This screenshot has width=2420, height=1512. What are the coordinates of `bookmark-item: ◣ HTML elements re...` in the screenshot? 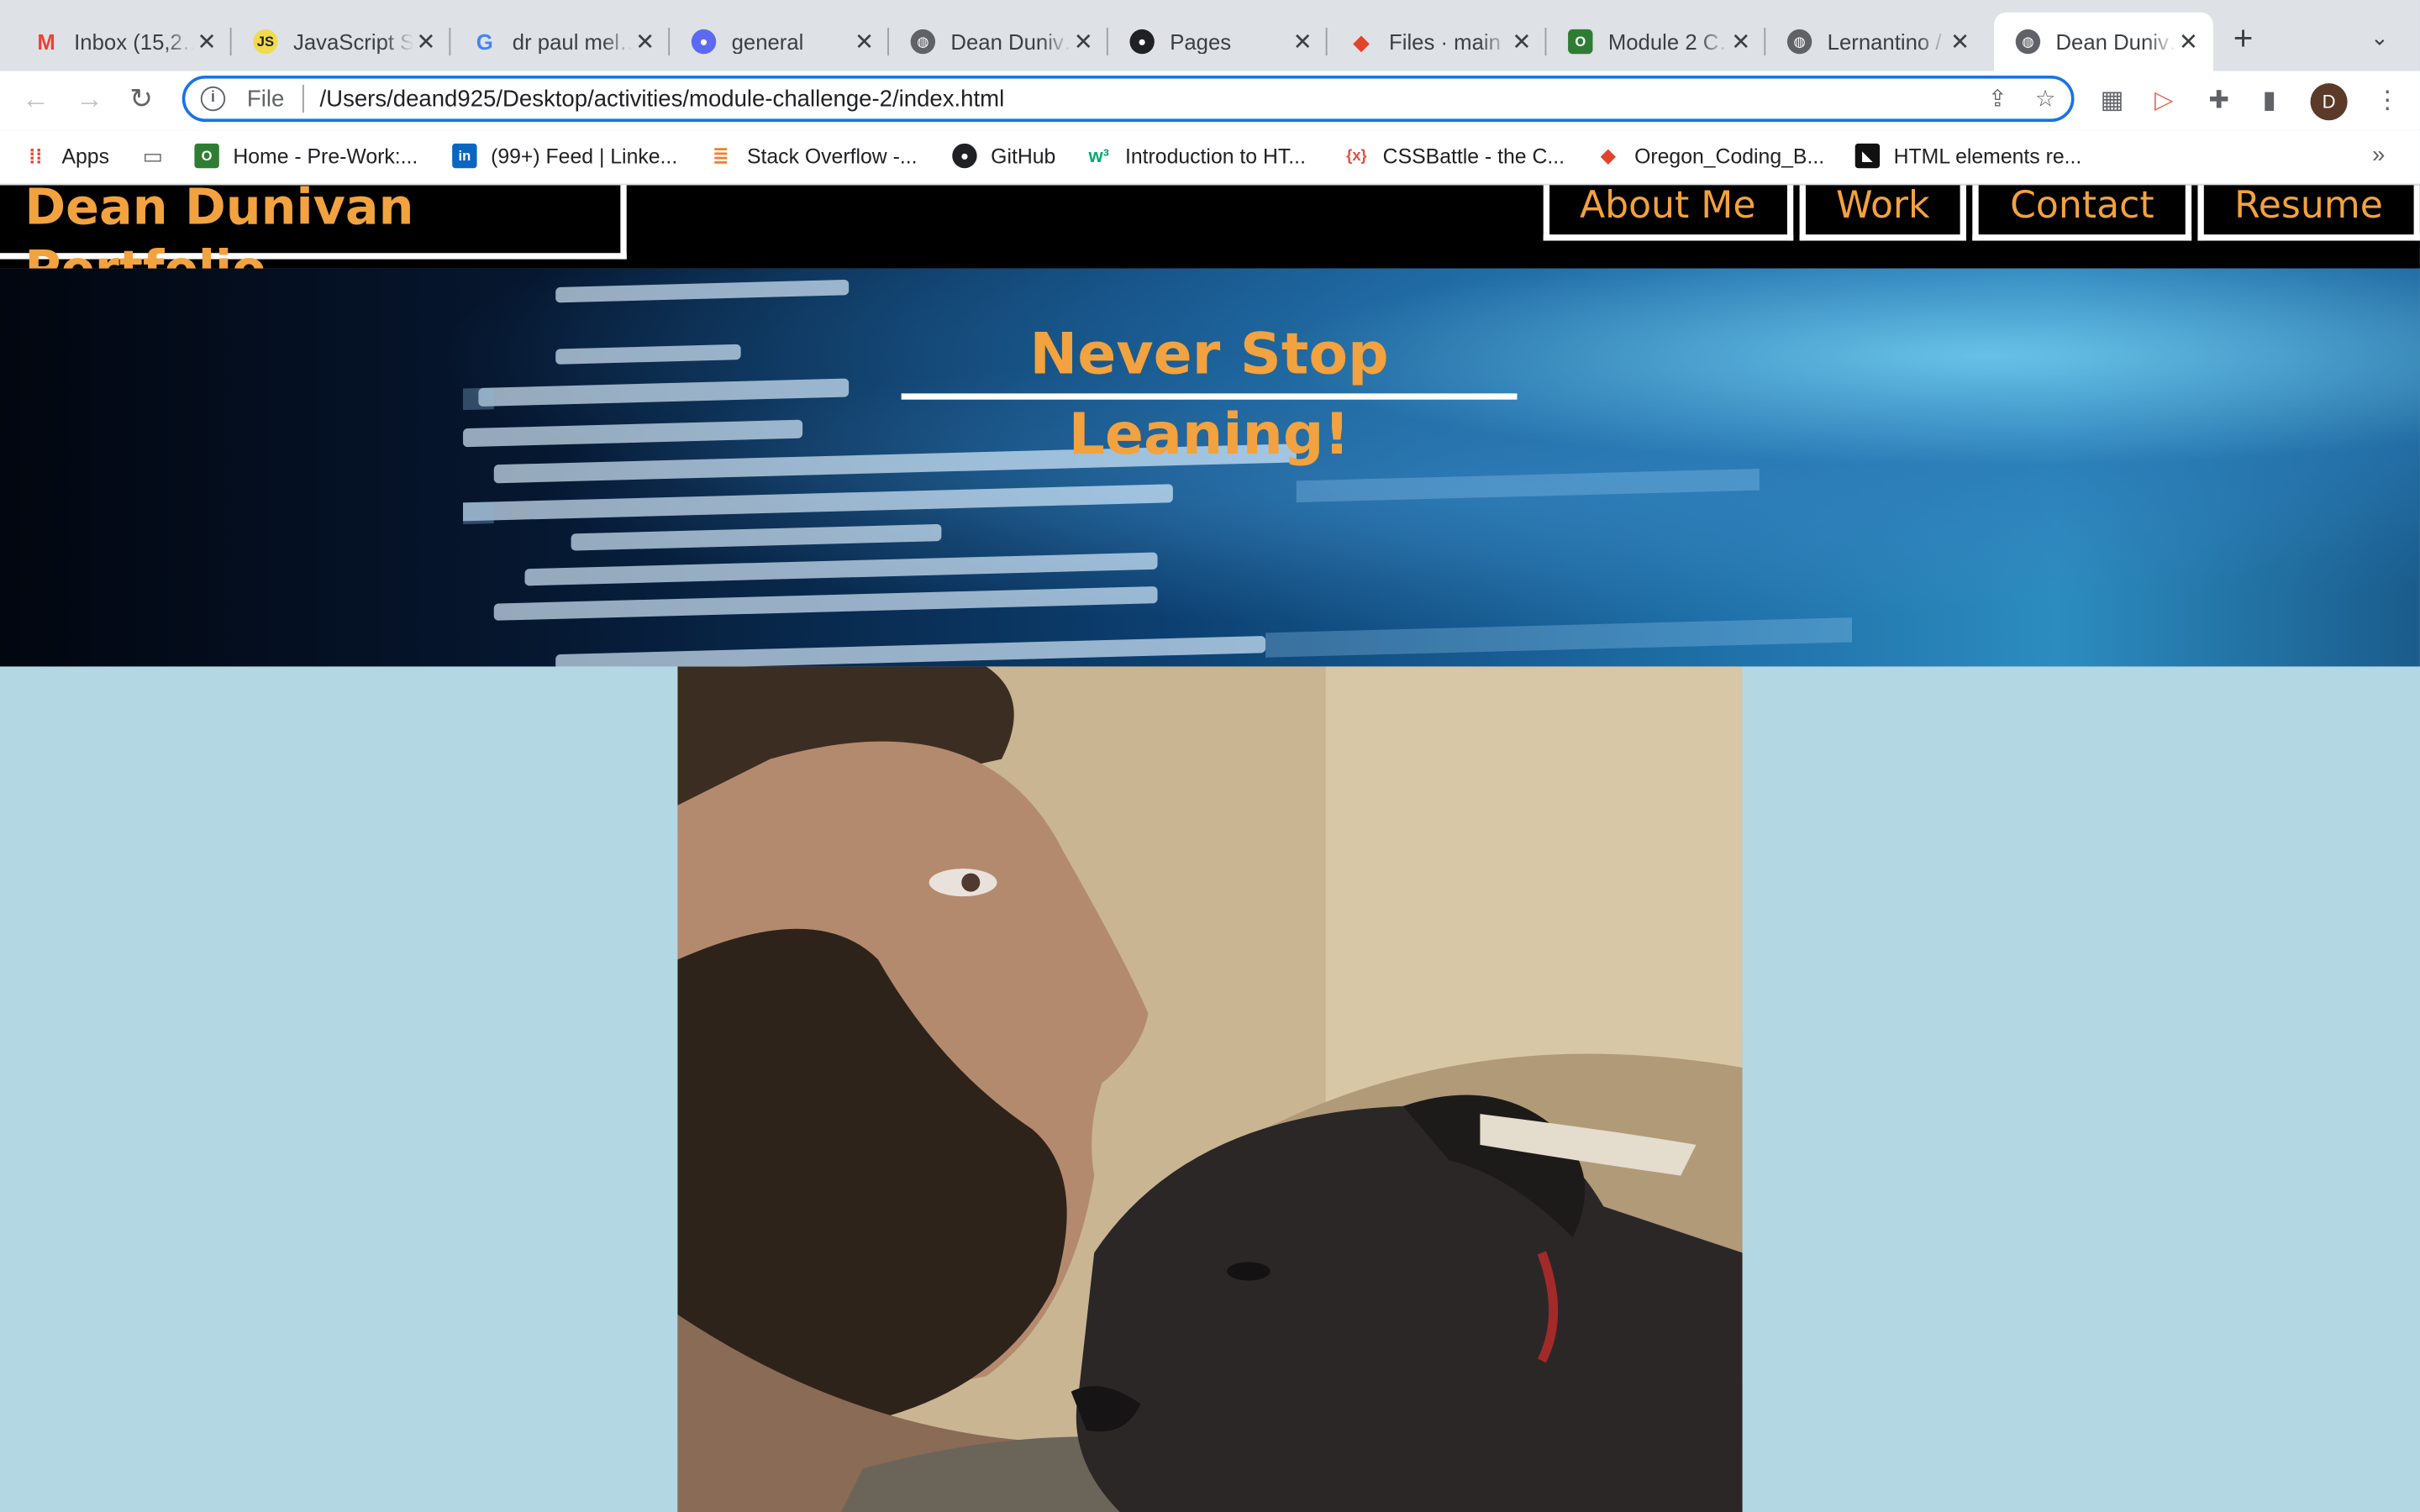 It's located at (1968, 156).